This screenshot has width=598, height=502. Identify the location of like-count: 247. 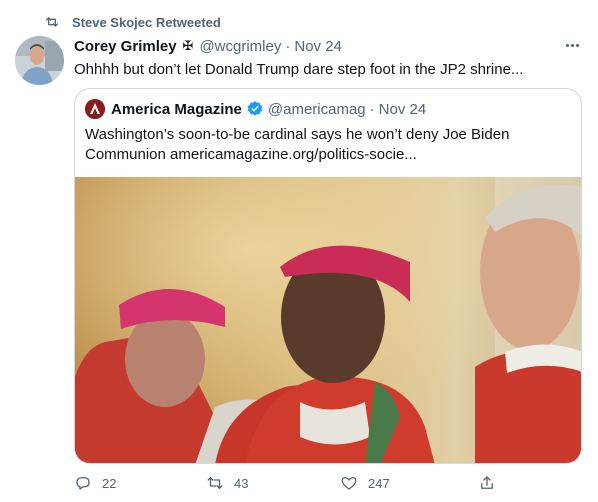
(379, 483).